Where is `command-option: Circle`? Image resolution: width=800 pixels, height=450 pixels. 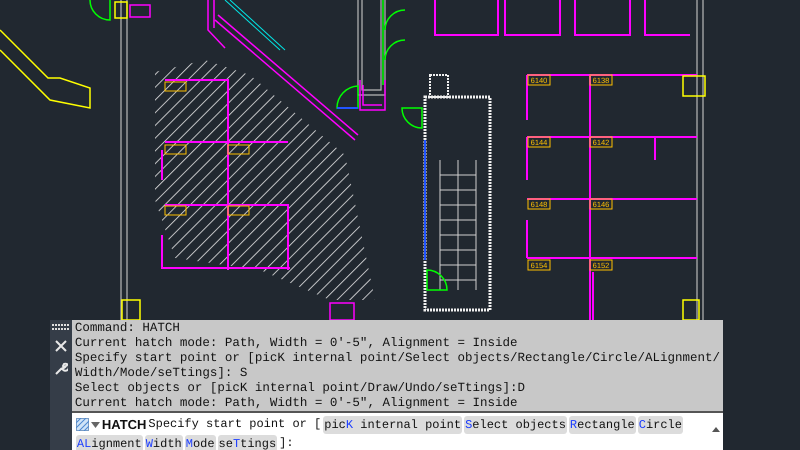
command-option: Circle is located at coordinates (660, 425).